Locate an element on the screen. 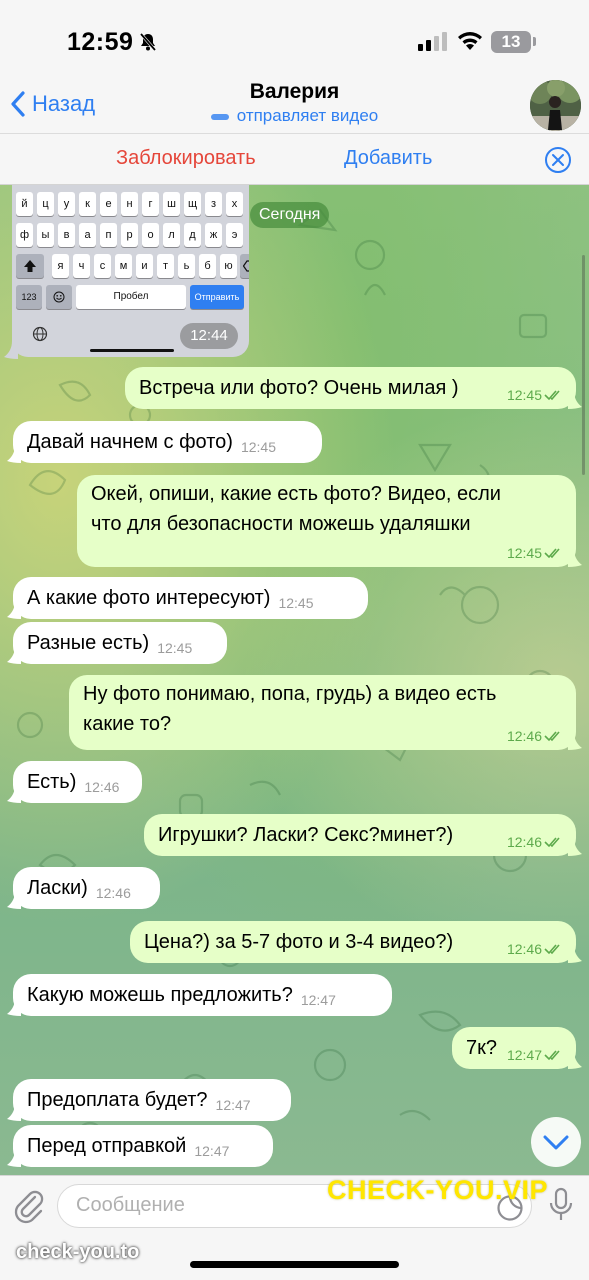 The width and height of the screenshot is (589, 1280). incoming-message: А какие фото интересуют) 12:45 is located at coordinates (190, 598).